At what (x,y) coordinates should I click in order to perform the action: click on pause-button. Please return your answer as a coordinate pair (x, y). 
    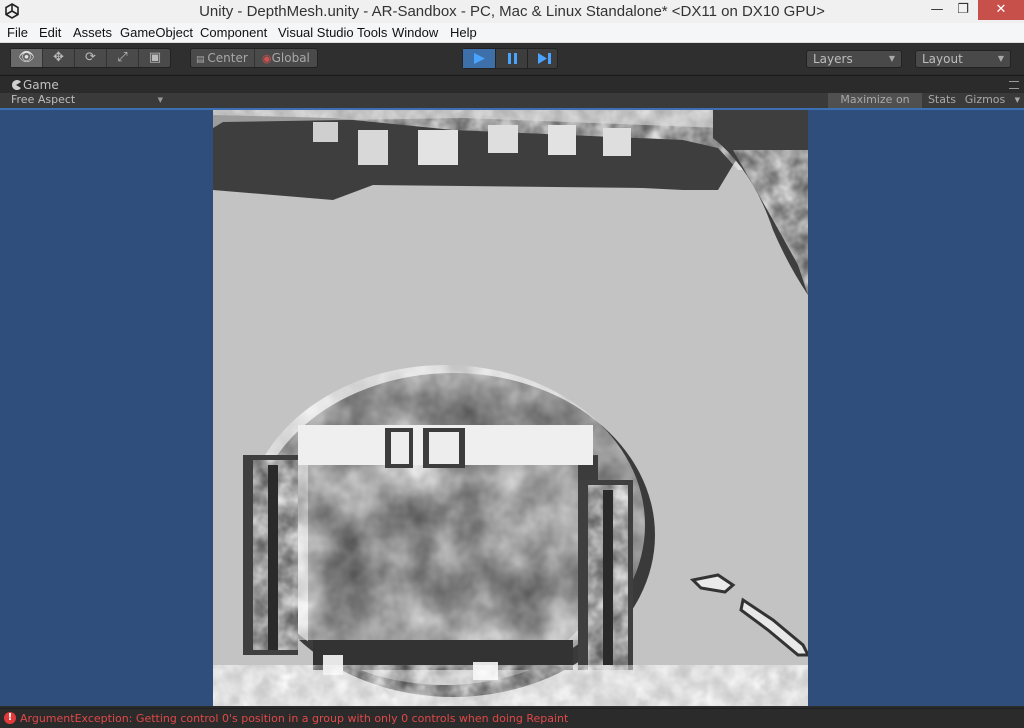
    Looking at the image, I should click on (511, 58).